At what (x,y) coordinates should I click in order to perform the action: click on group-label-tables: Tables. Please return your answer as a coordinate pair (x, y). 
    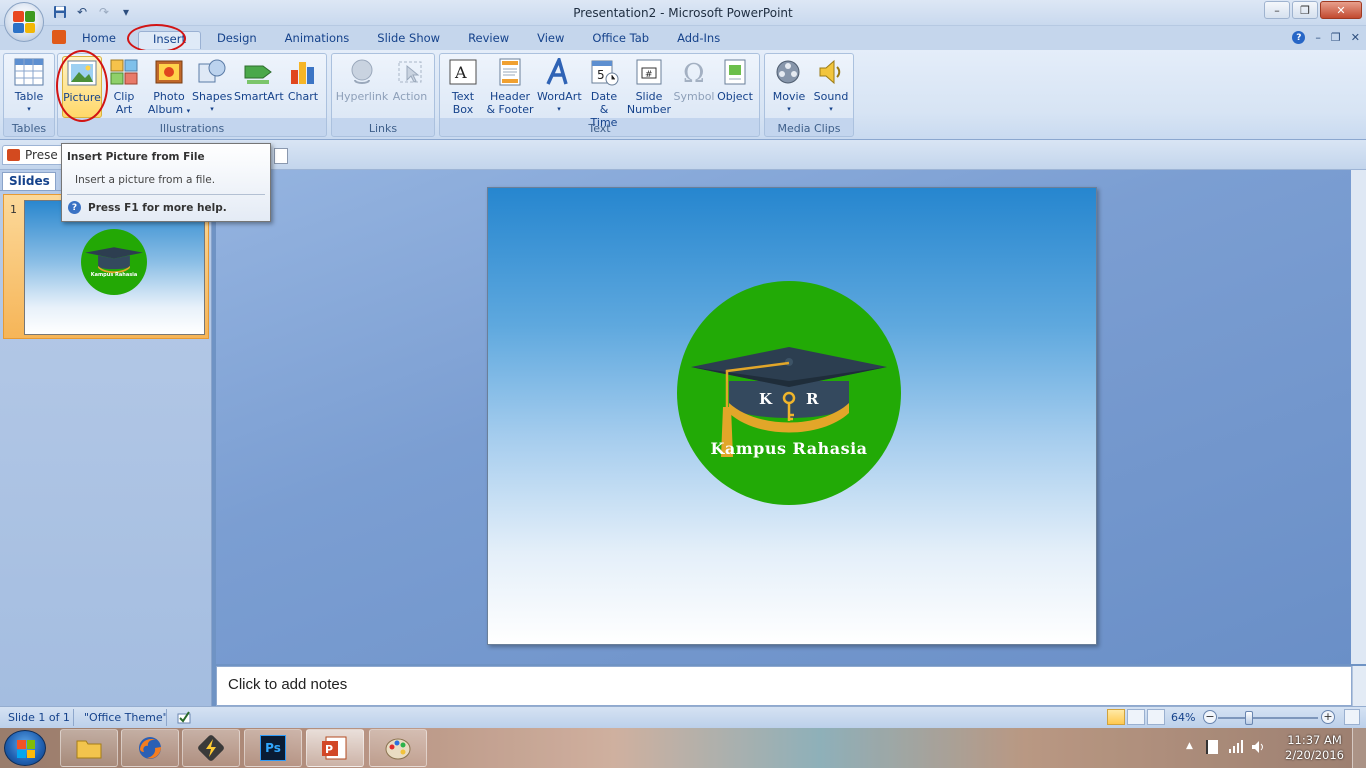
    Looking at the image, I should click on (29, 128).